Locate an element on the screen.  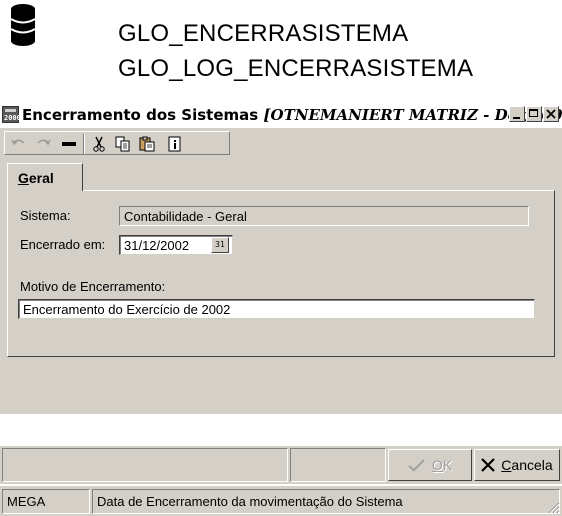
database-icon is located at coordinates (23, 25).